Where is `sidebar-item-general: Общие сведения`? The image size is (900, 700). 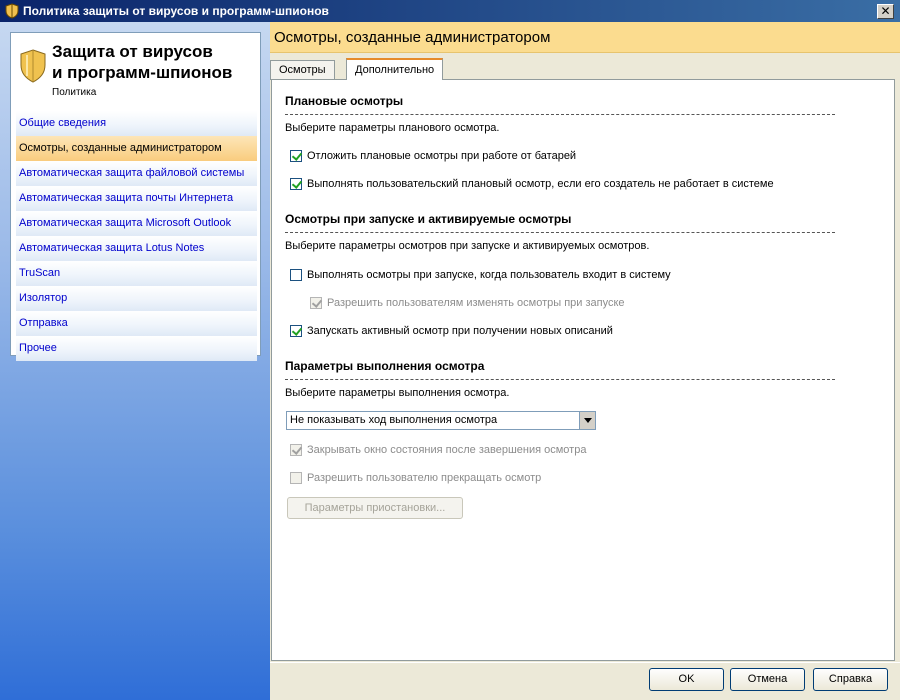 sidebar-item-general: Общие сведения is located at coordinates (136, 123).